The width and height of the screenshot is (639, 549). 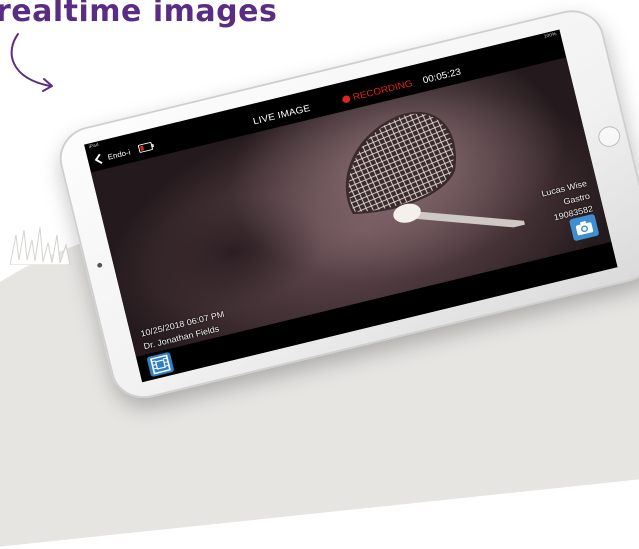 I want to click on record-dot-icon, so click(x=346, y=99).